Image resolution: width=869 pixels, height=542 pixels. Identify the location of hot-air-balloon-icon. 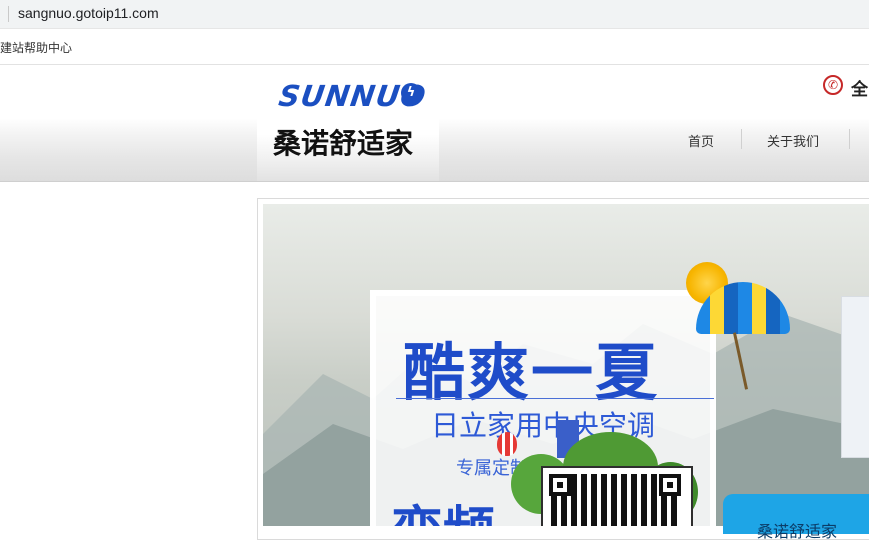
(507, 444).